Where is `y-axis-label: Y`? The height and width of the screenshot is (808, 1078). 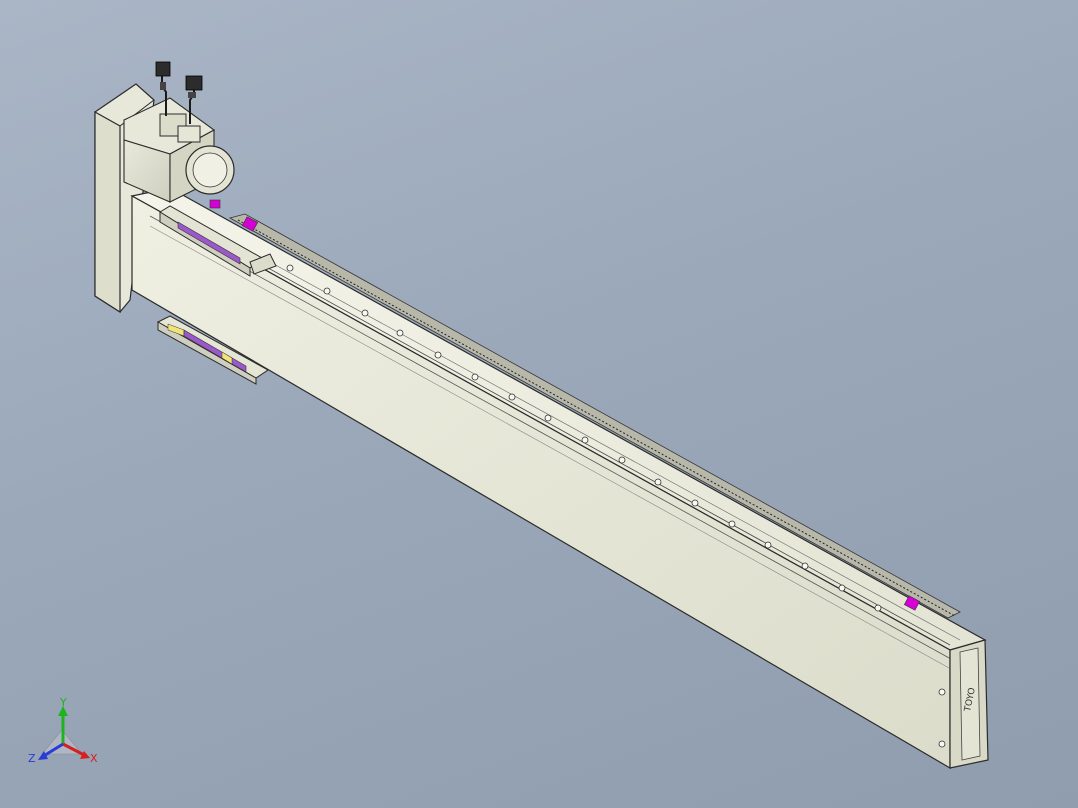 y-axis-label: Y is located at coordinates (63, 702).